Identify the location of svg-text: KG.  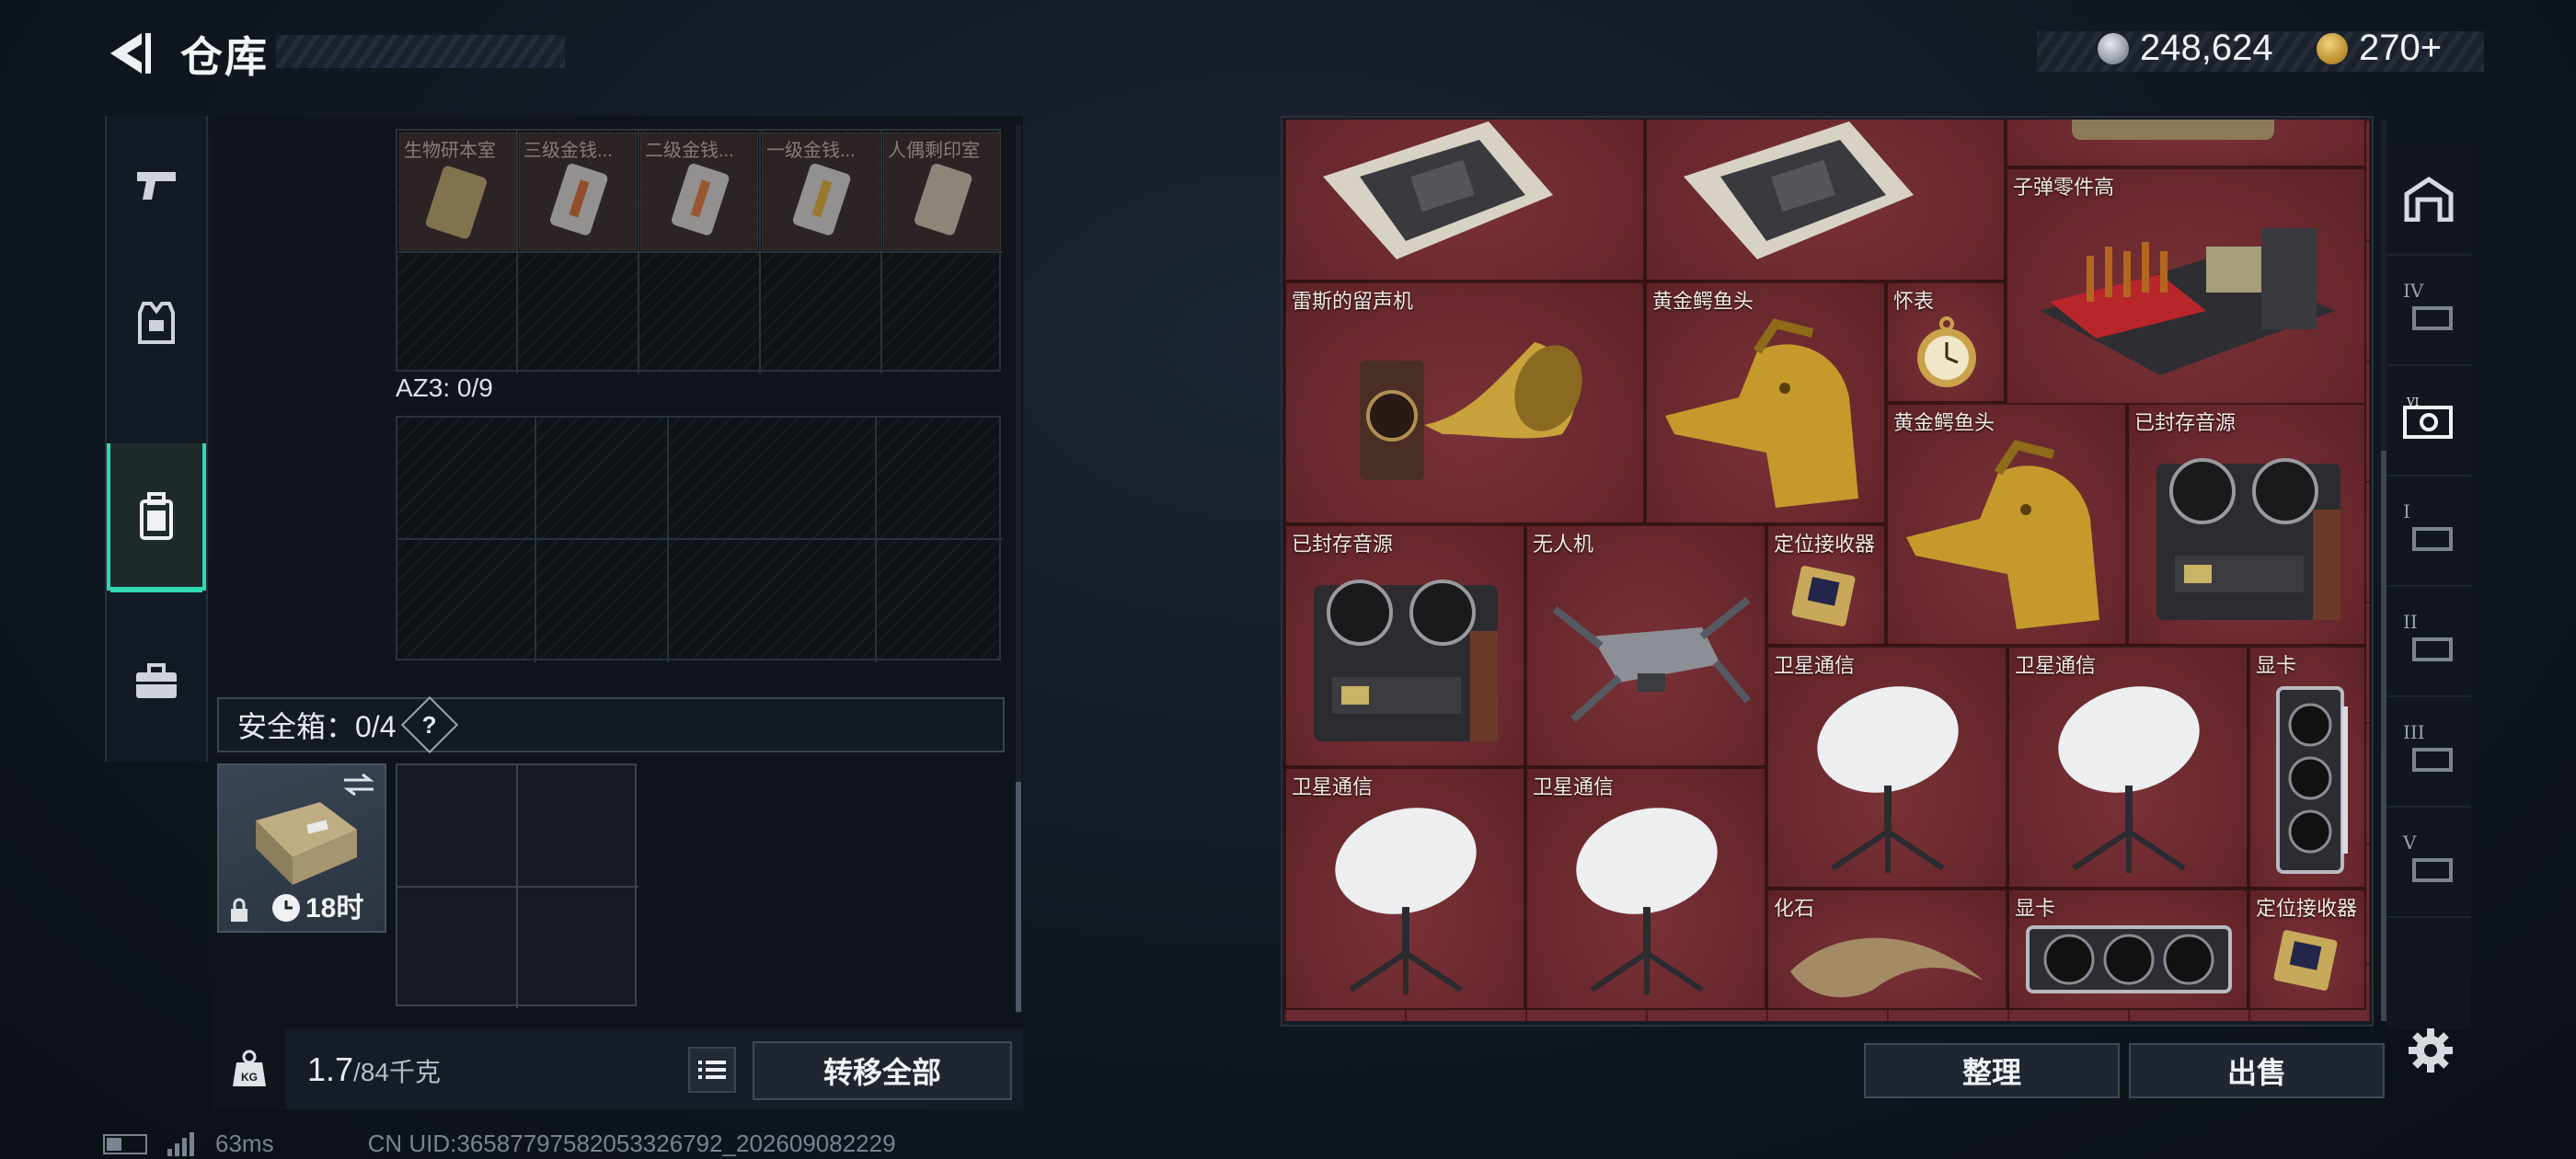
(249, 1077).